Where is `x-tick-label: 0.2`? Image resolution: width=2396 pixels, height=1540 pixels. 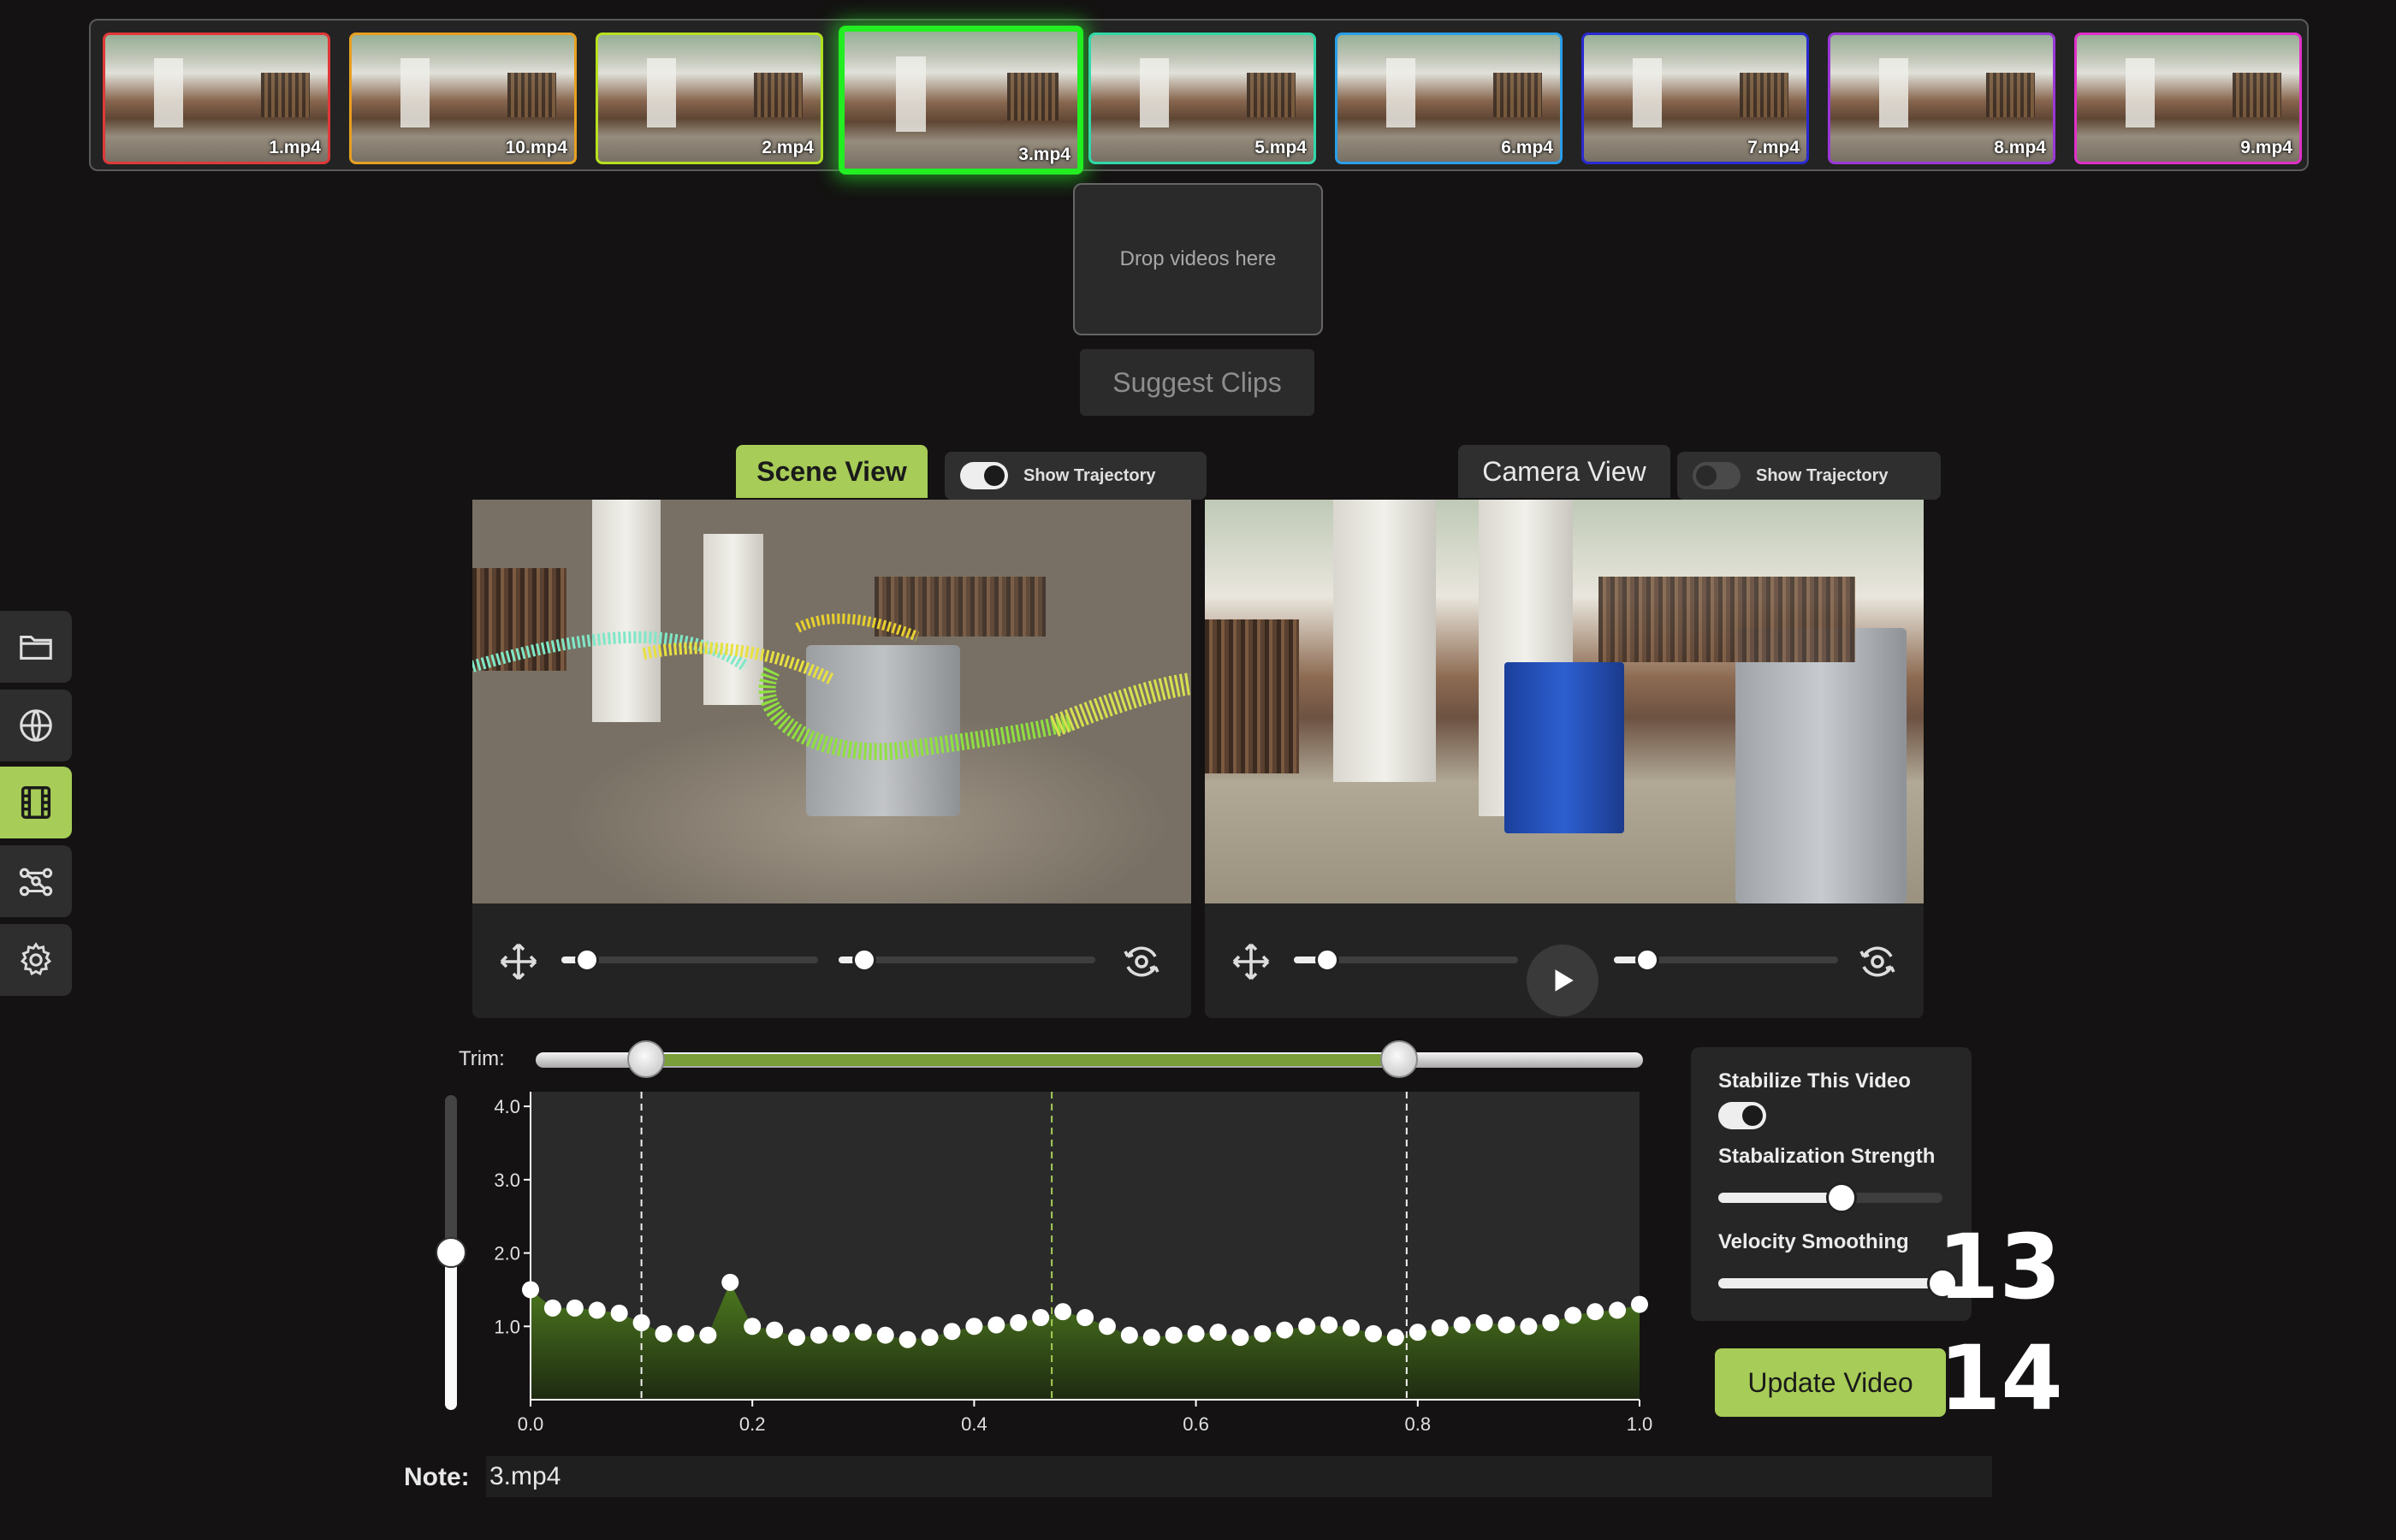
x-tick-label: 0.2 is located at coordinates (753, 1424).